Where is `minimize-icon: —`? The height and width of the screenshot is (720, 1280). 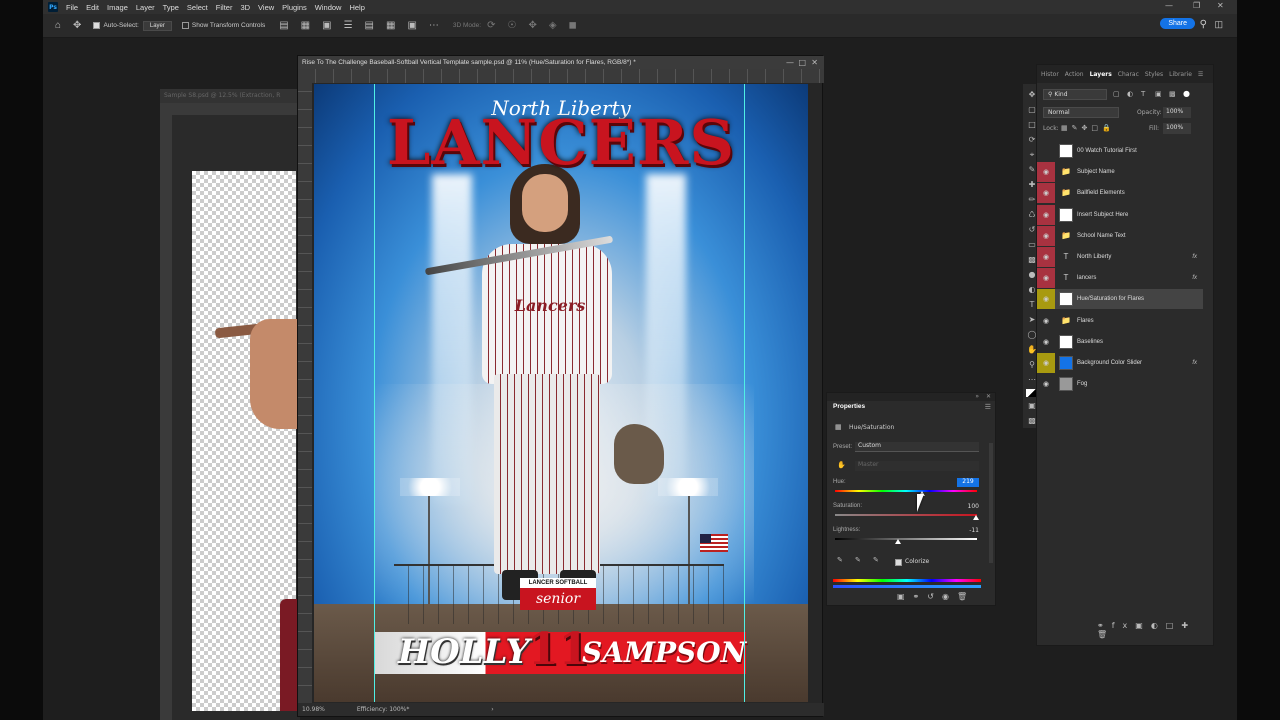
minimize-icon: — is located at coordinates (1169, 5).